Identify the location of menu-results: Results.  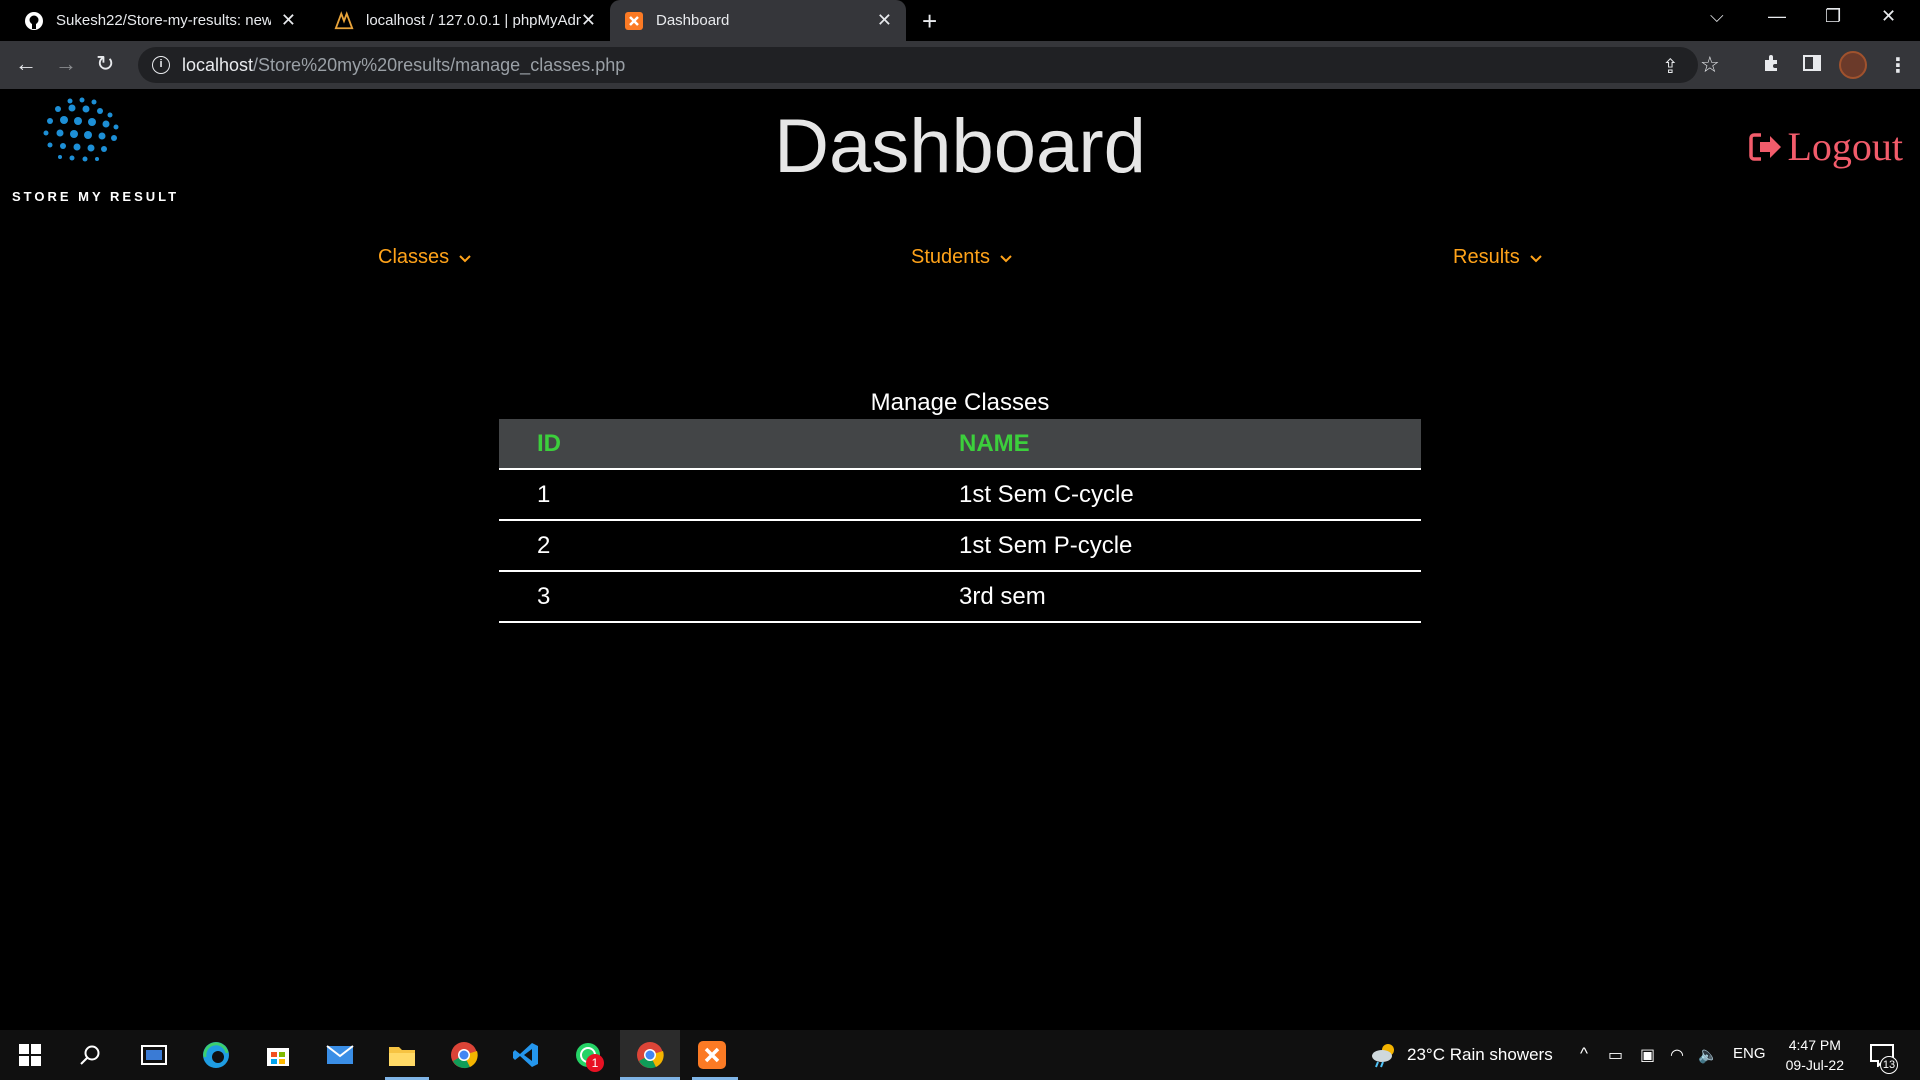
(1497, 257).